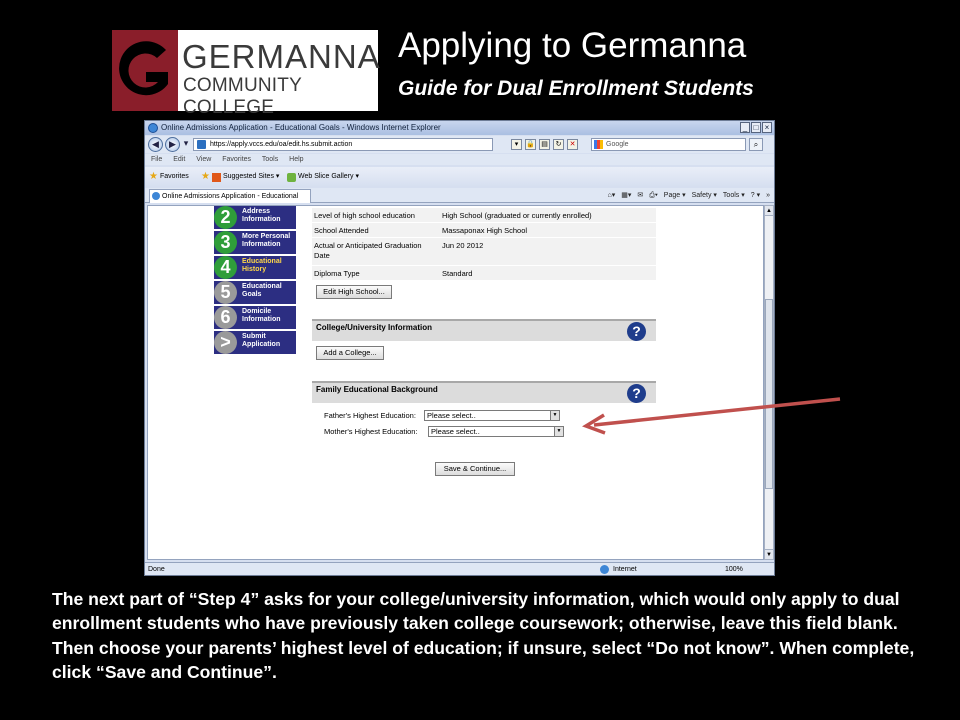 Image resolution: width=960 pixels, height=720 pixels. What do you see at coordinates (558, 431) in the screenshot?
I see `chevron-down-icon: ▼` at bounding box center [558, 431].